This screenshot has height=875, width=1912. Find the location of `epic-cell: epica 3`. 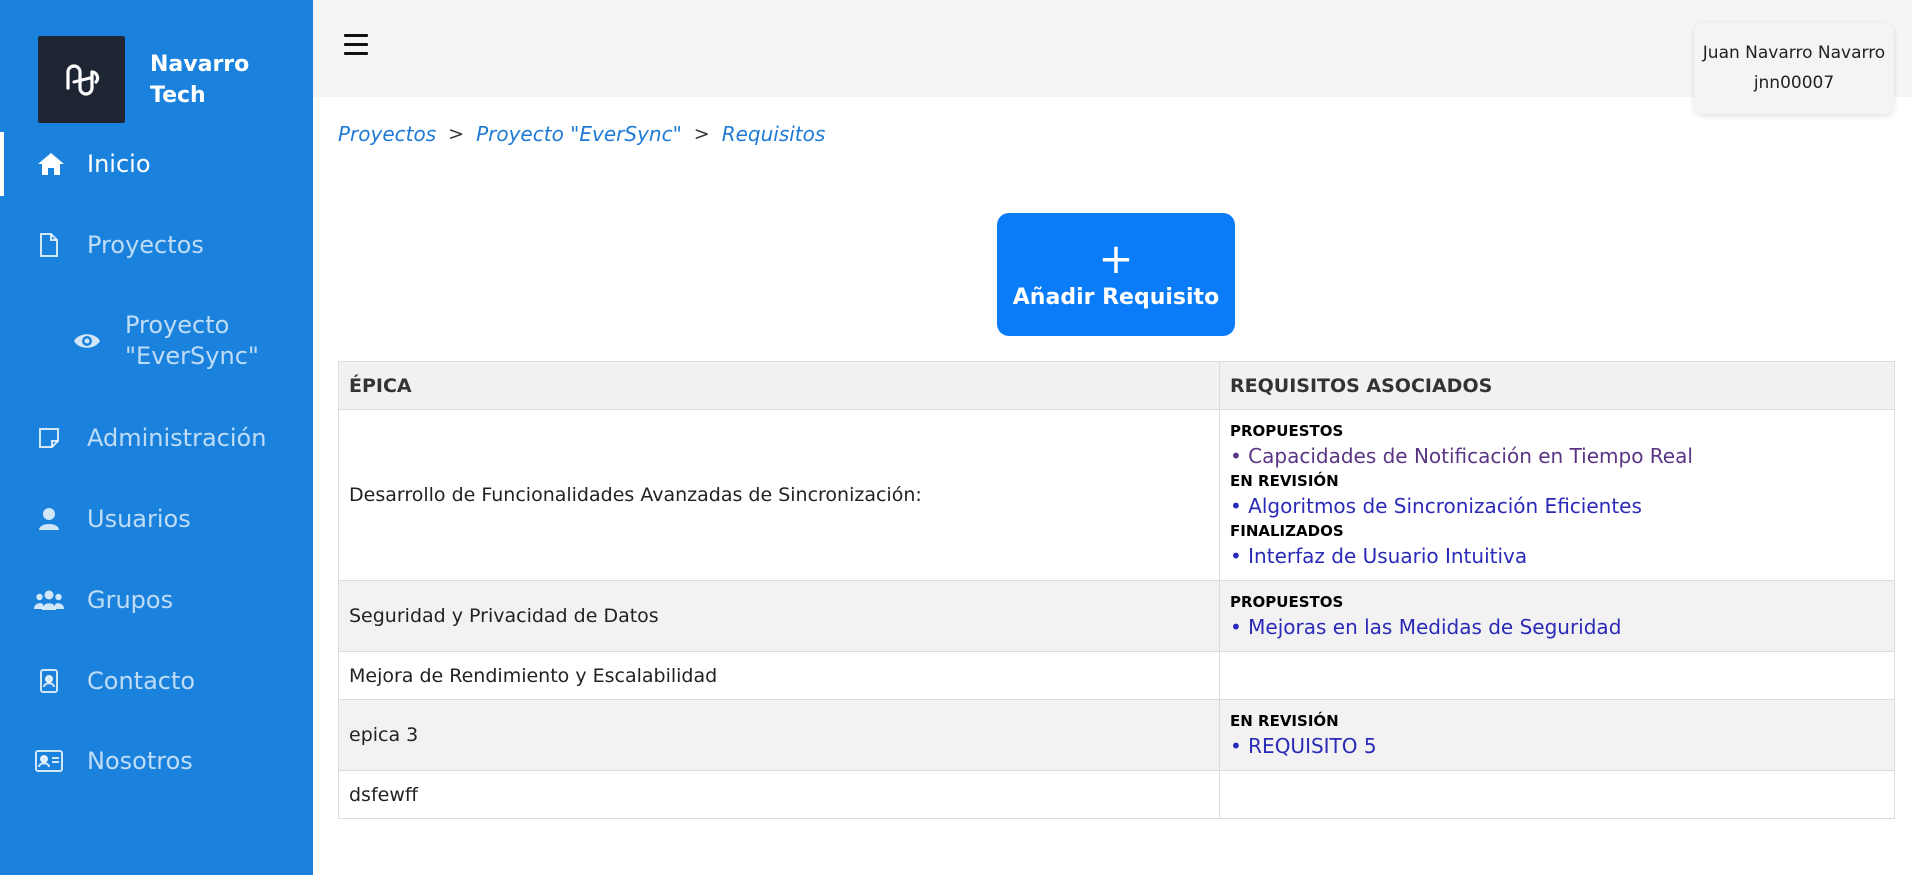

epic-cell: epica 3 is located at coordinates (779, 735).